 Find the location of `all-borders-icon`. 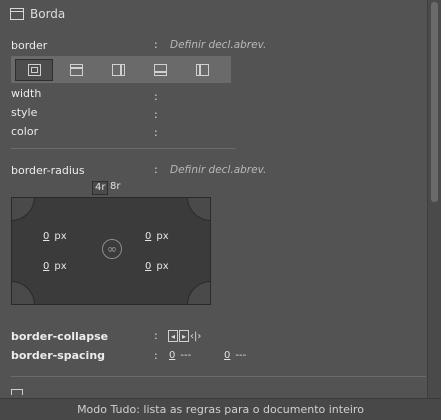

all-borders-icon is located at coordinates (34, 69).